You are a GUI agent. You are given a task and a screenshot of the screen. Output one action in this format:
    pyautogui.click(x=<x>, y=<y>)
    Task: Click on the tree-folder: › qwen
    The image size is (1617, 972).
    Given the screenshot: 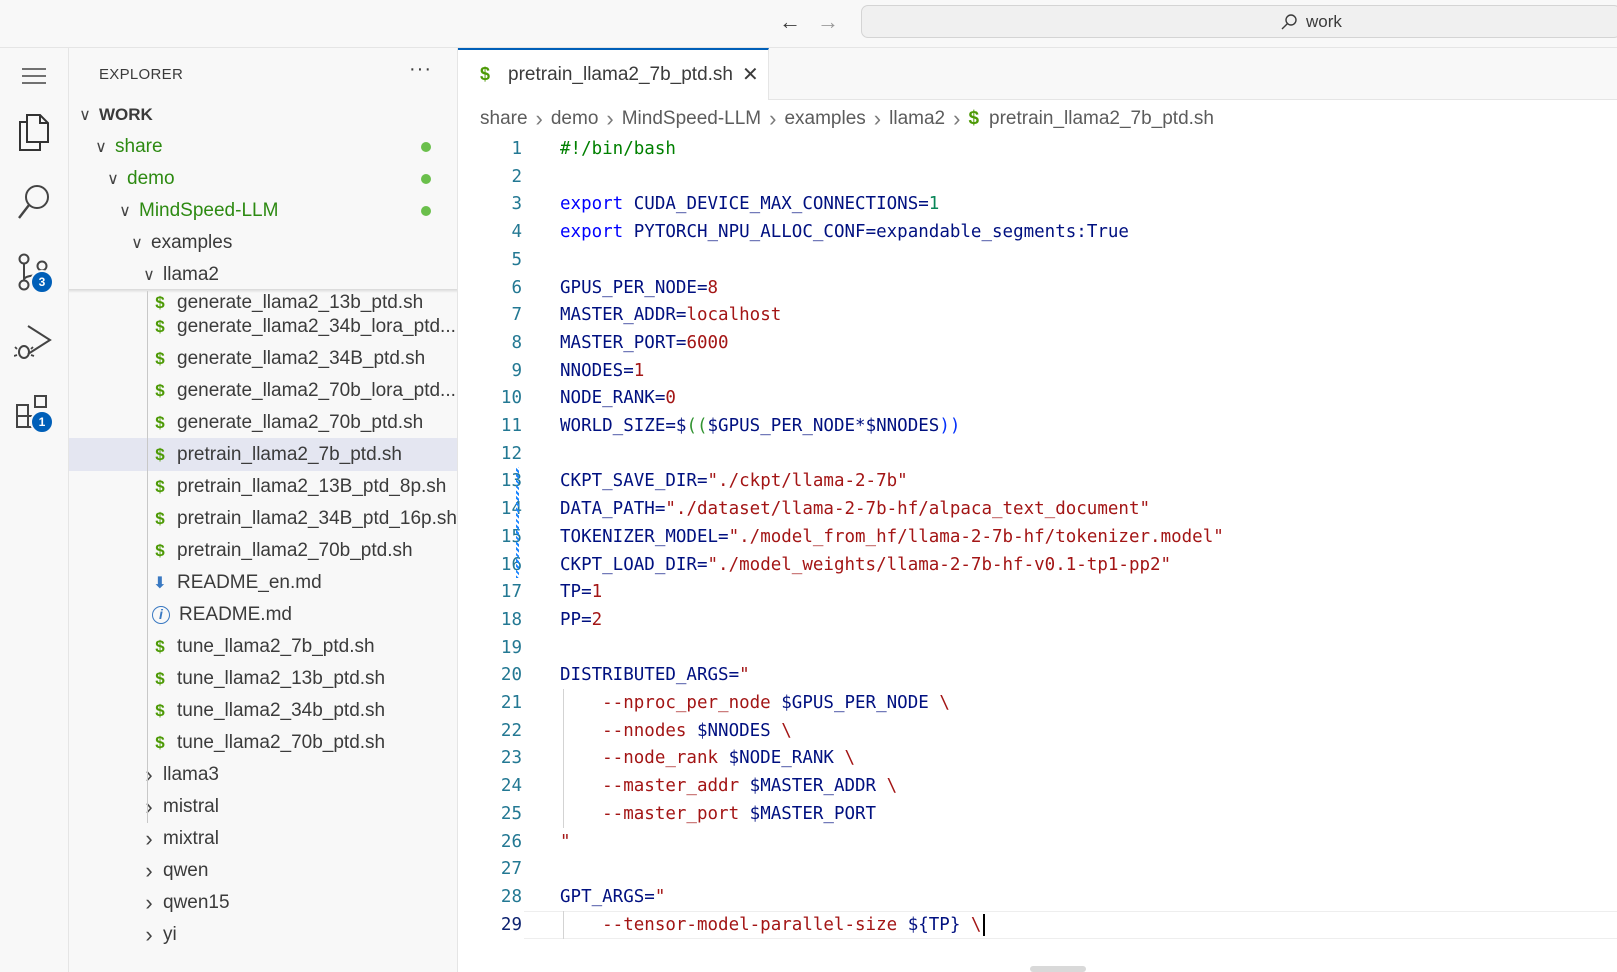 What is the action you would take?
    pyautogui.click(x=263, y=870)
    